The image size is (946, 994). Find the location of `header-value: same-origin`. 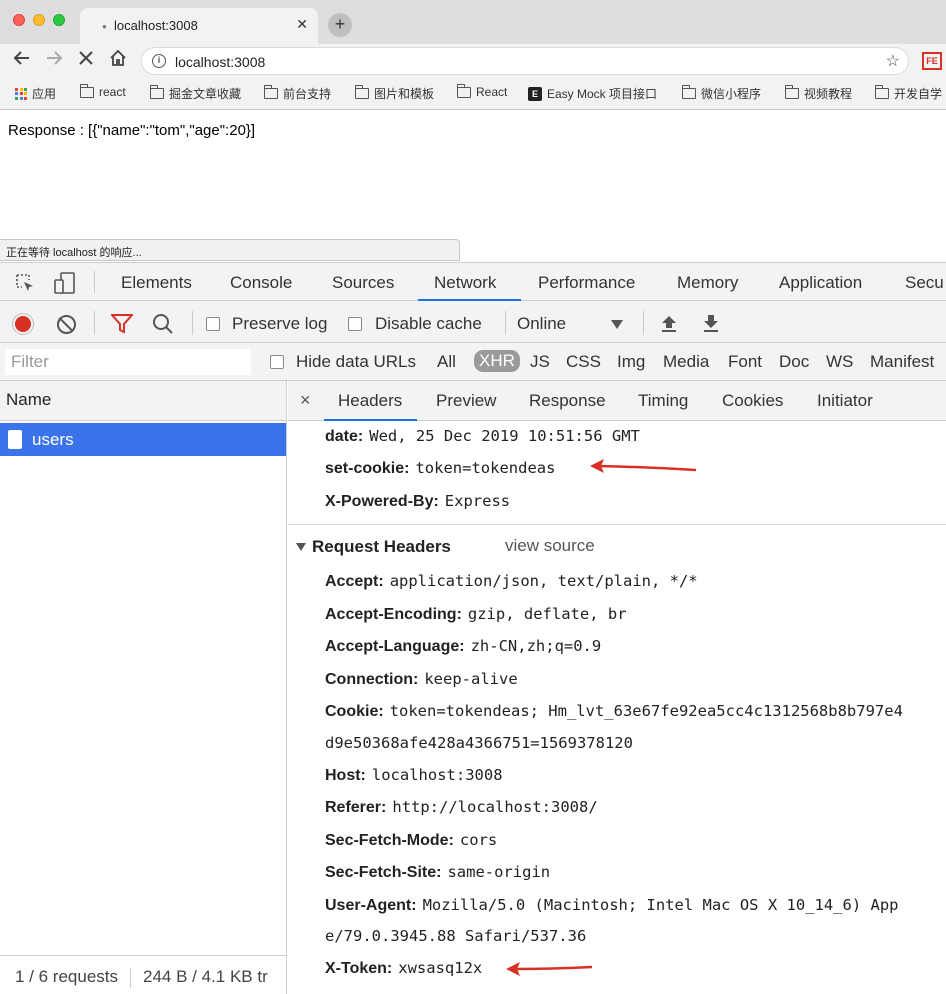

header-value: same-origin is located at coordinates (499, 872).